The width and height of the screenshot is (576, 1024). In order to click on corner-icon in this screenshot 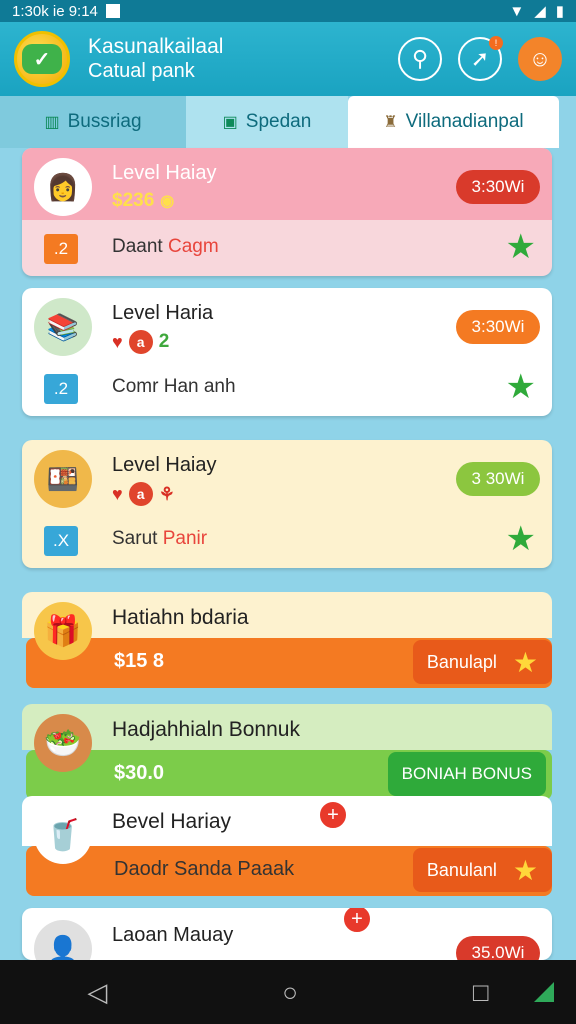, I will do `click(544, 992)`.